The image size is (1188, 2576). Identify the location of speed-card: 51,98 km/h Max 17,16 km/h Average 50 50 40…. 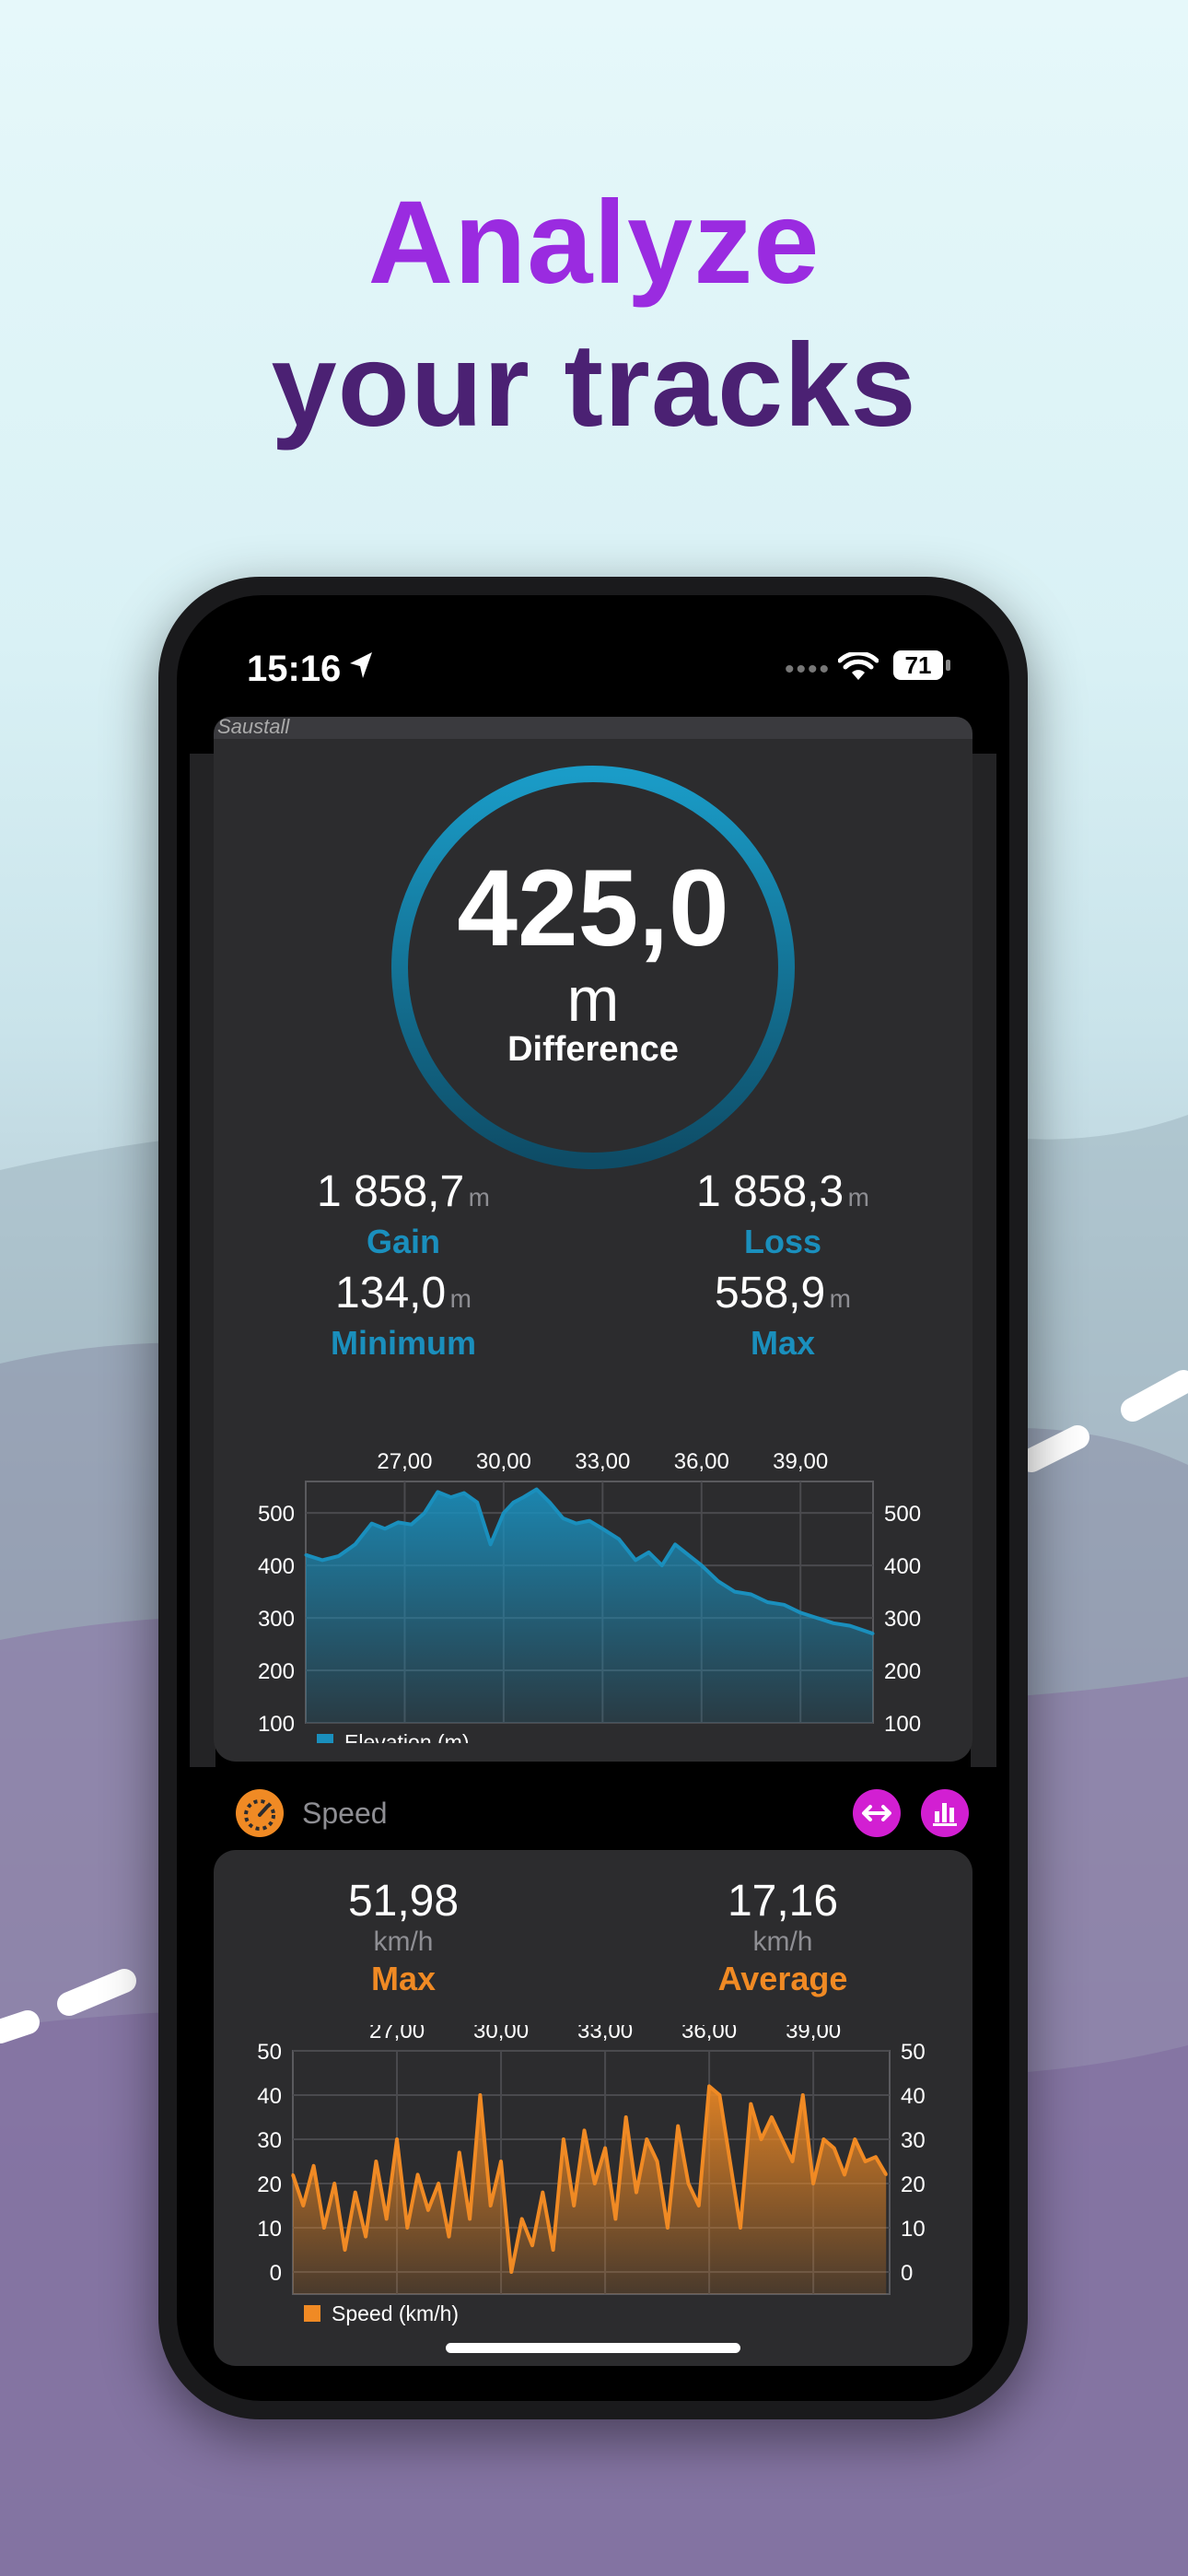
(593, 2108).